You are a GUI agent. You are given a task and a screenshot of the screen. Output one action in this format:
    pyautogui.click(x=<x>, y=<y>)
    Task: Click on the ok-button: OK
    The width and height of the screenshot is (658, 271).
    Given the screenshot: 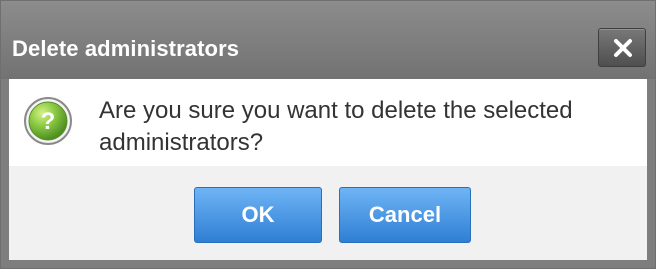 What is the action you would take?
    pyautogui.click(x=258, y=215)
    